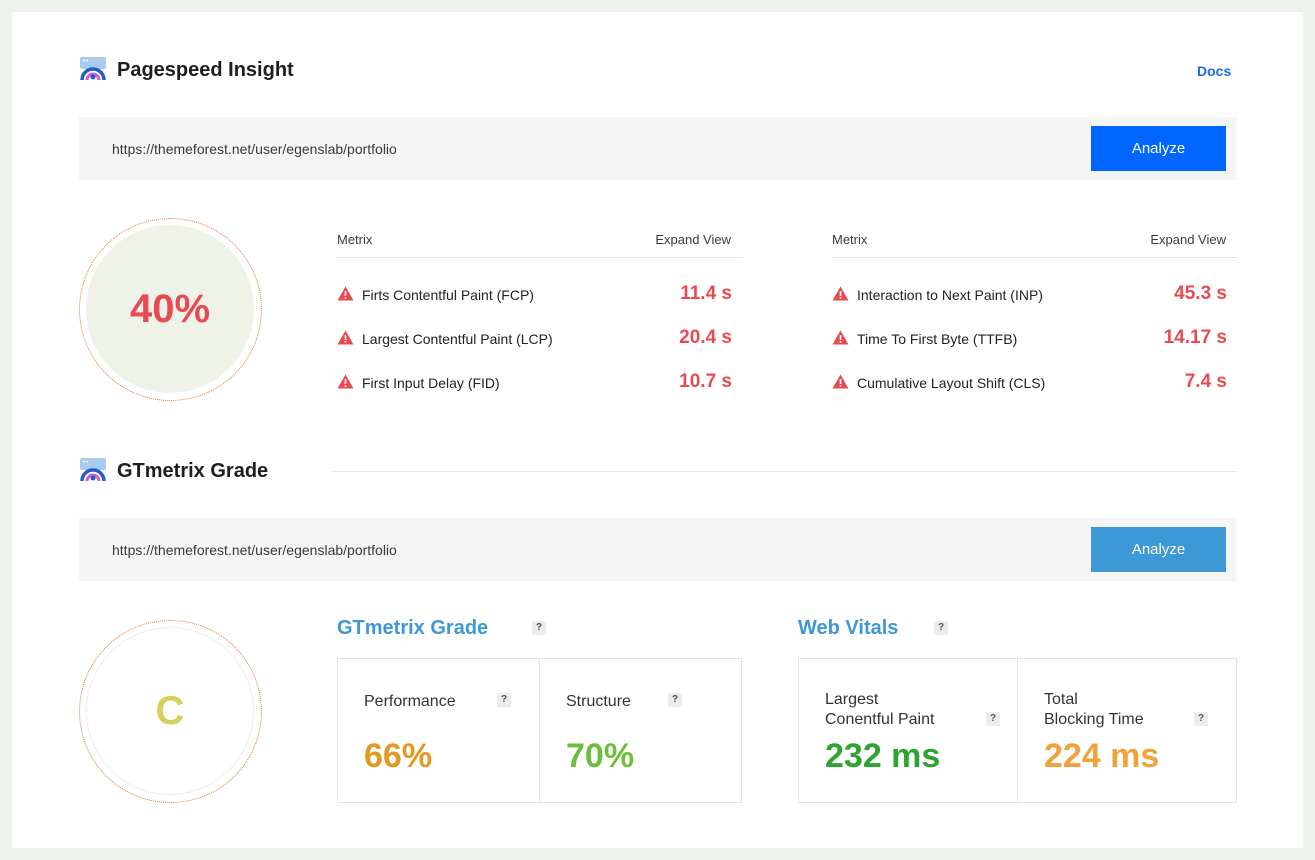  I want to click on metric-value: 7.4 s, so click(1205, 381).